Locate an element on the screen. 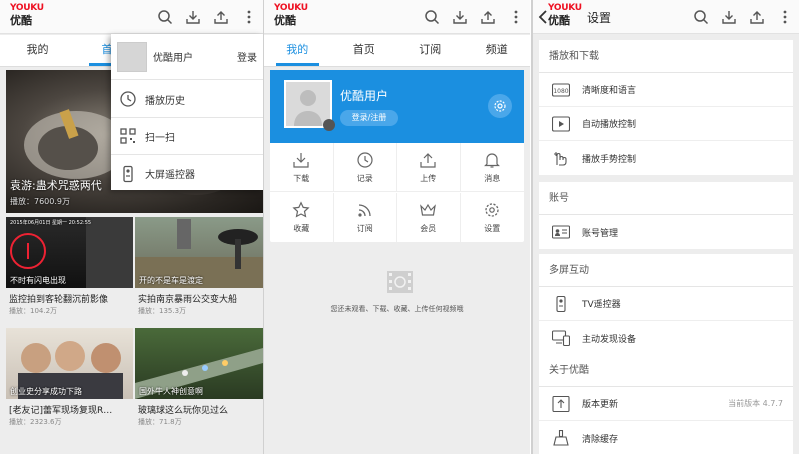  grid-vip: 会员 is located at coordinates (429, 217).